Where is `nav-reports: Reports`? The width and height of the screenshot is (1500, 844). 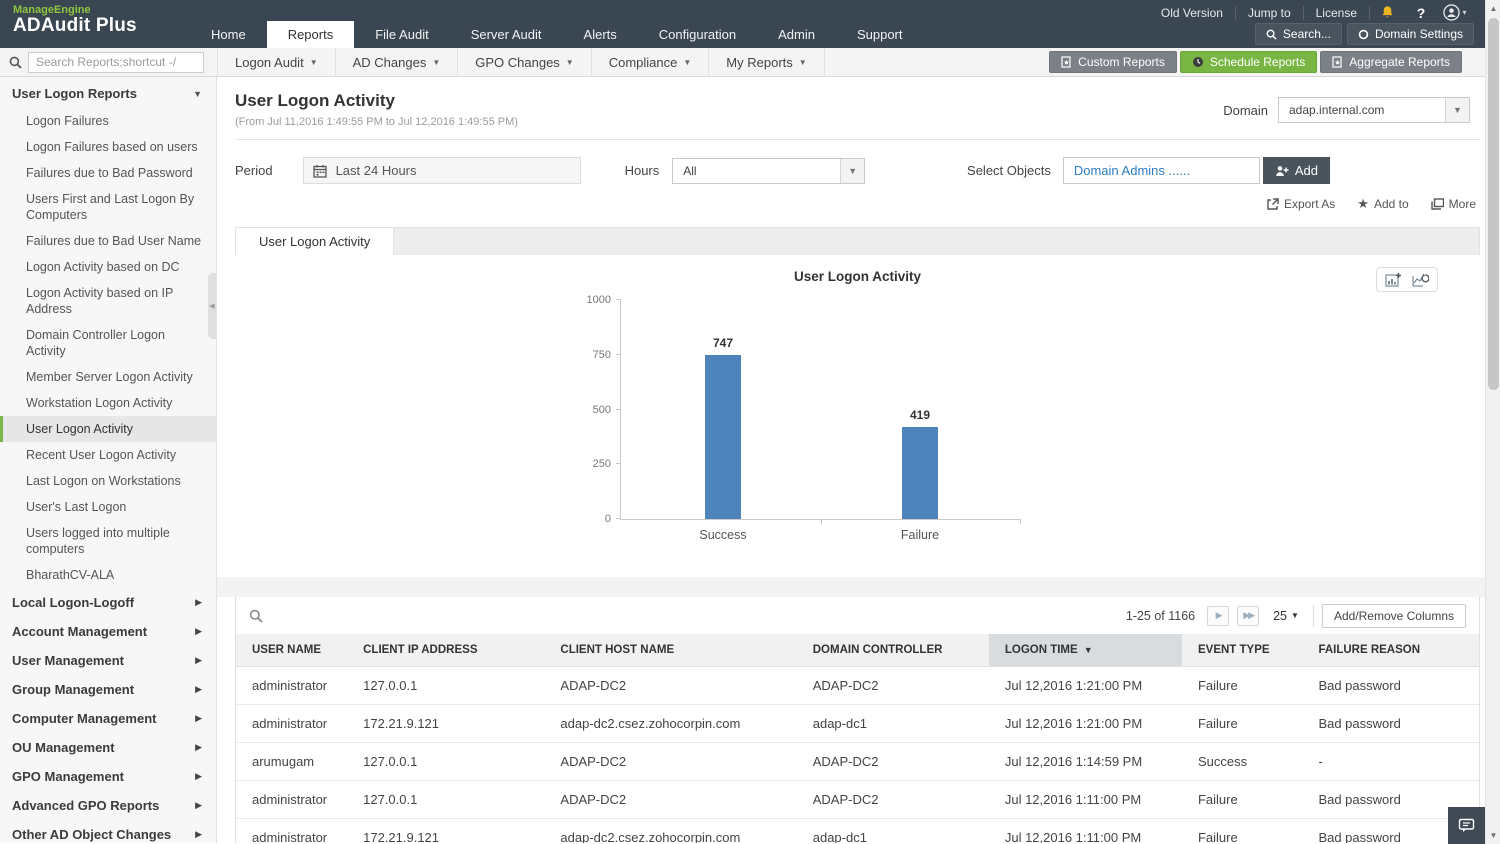
nav-reports: Reports is located at coordinates (310, 34).